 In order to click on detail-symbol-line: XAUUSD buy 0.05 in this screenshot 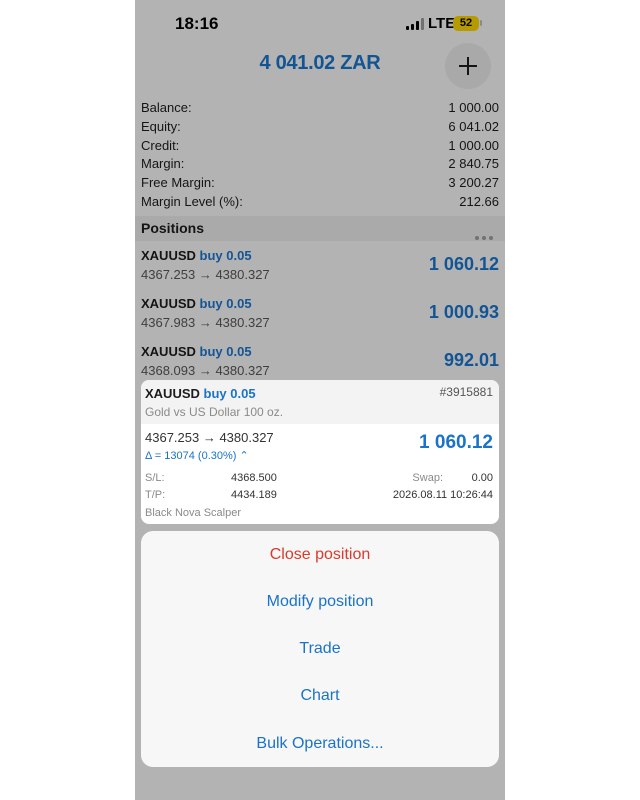, I will do `click(200, 393)`.